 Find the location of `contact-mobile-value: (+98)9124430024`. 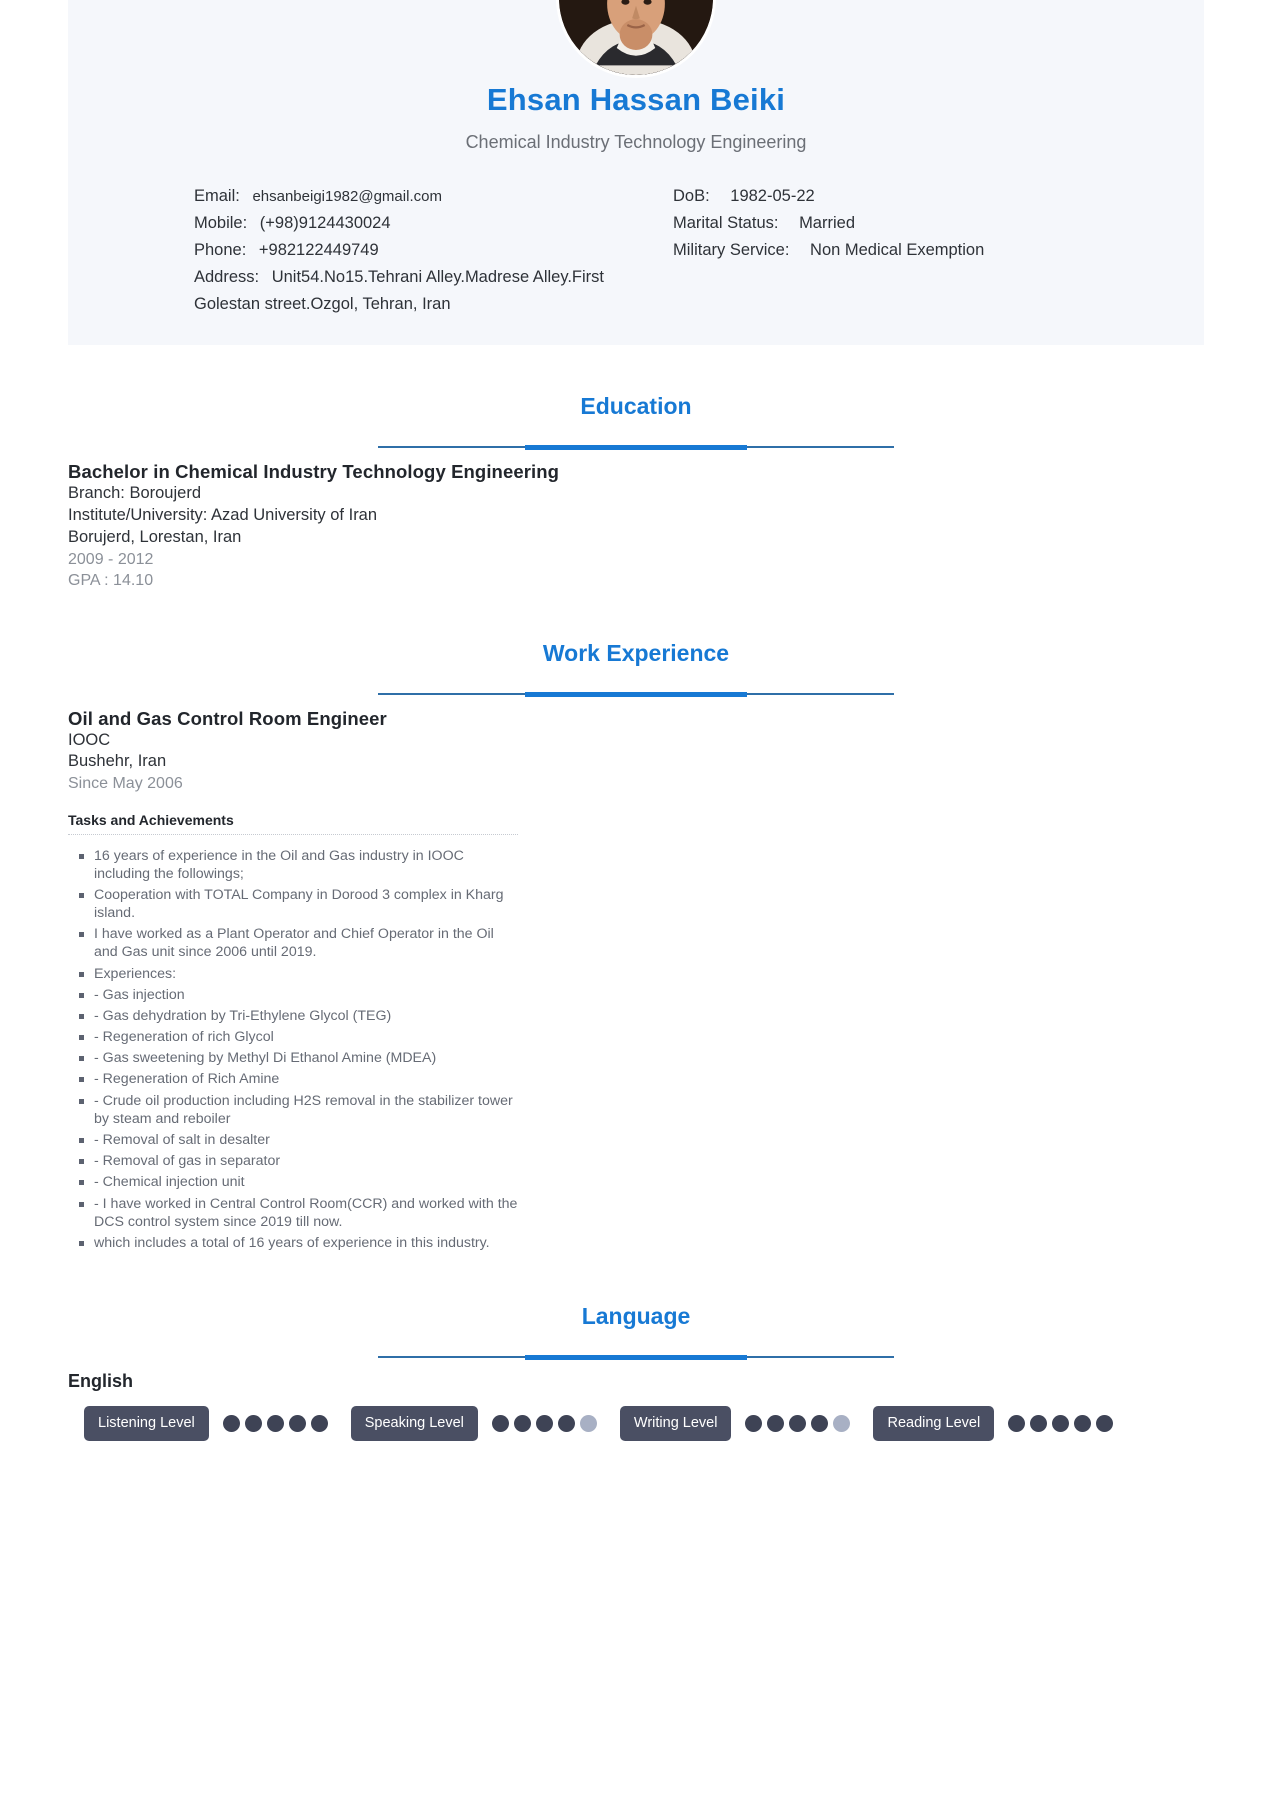

contact-mobile-value: (+98)9124430024 is located at coordinates (325, 222).